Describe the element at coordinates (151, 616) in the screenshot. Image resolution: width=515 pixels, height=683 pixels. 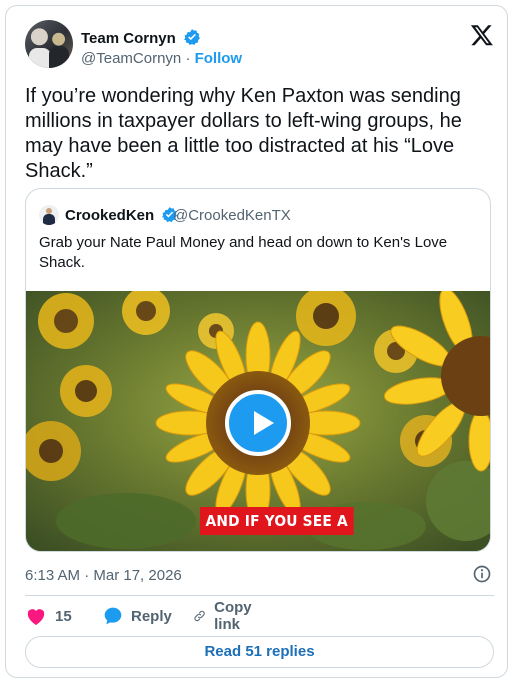
I see `reply-label: Reply` at that location.